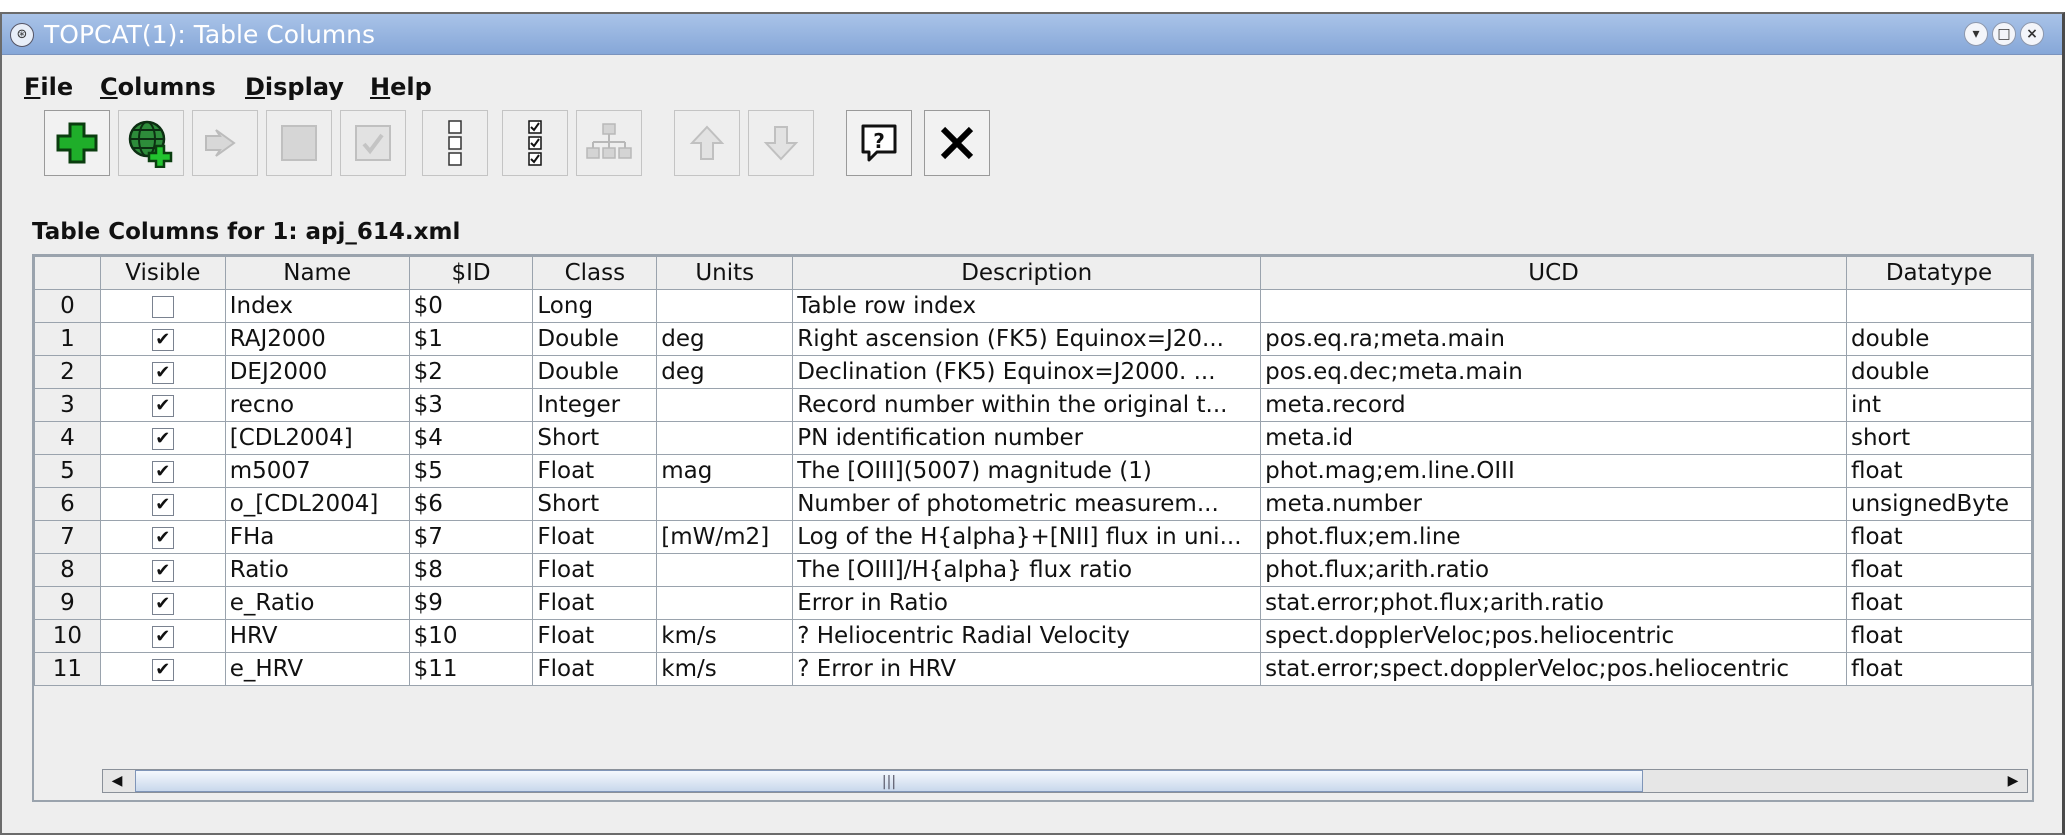 This screenshot has height=835, width=2070. Describe the element at coordinates (535, 143) in the screenshot. I see `reveal-all-button` at that location.